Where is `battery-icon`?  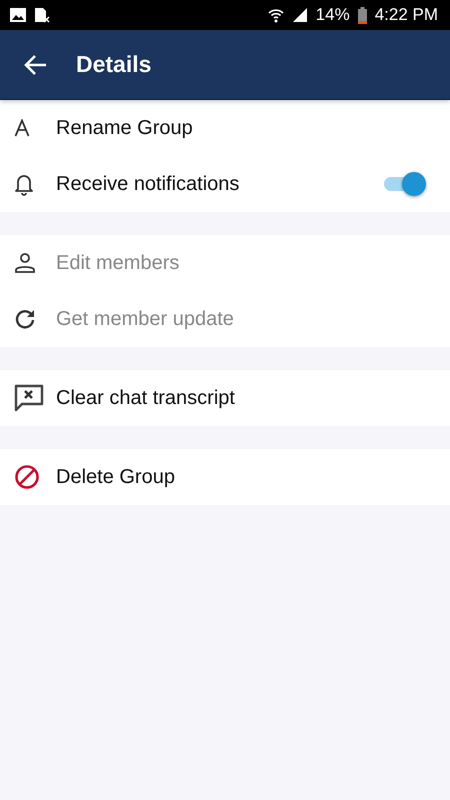 battery-icon is located at coordinates (362, 15).